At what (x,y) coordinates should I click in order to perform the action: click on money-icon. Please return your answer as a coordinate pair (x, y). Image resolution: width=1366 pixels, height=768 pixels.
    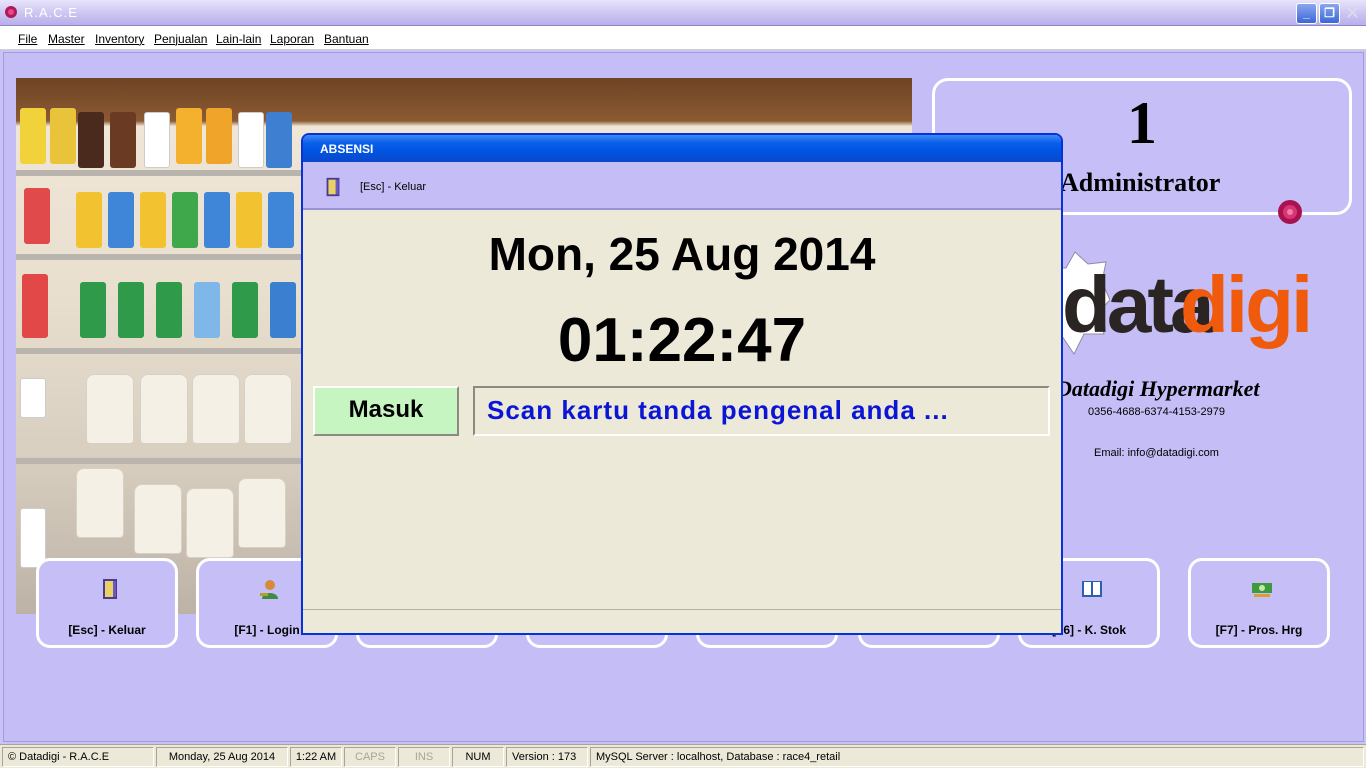
    Looking at the image, I should click on (1262, 590).